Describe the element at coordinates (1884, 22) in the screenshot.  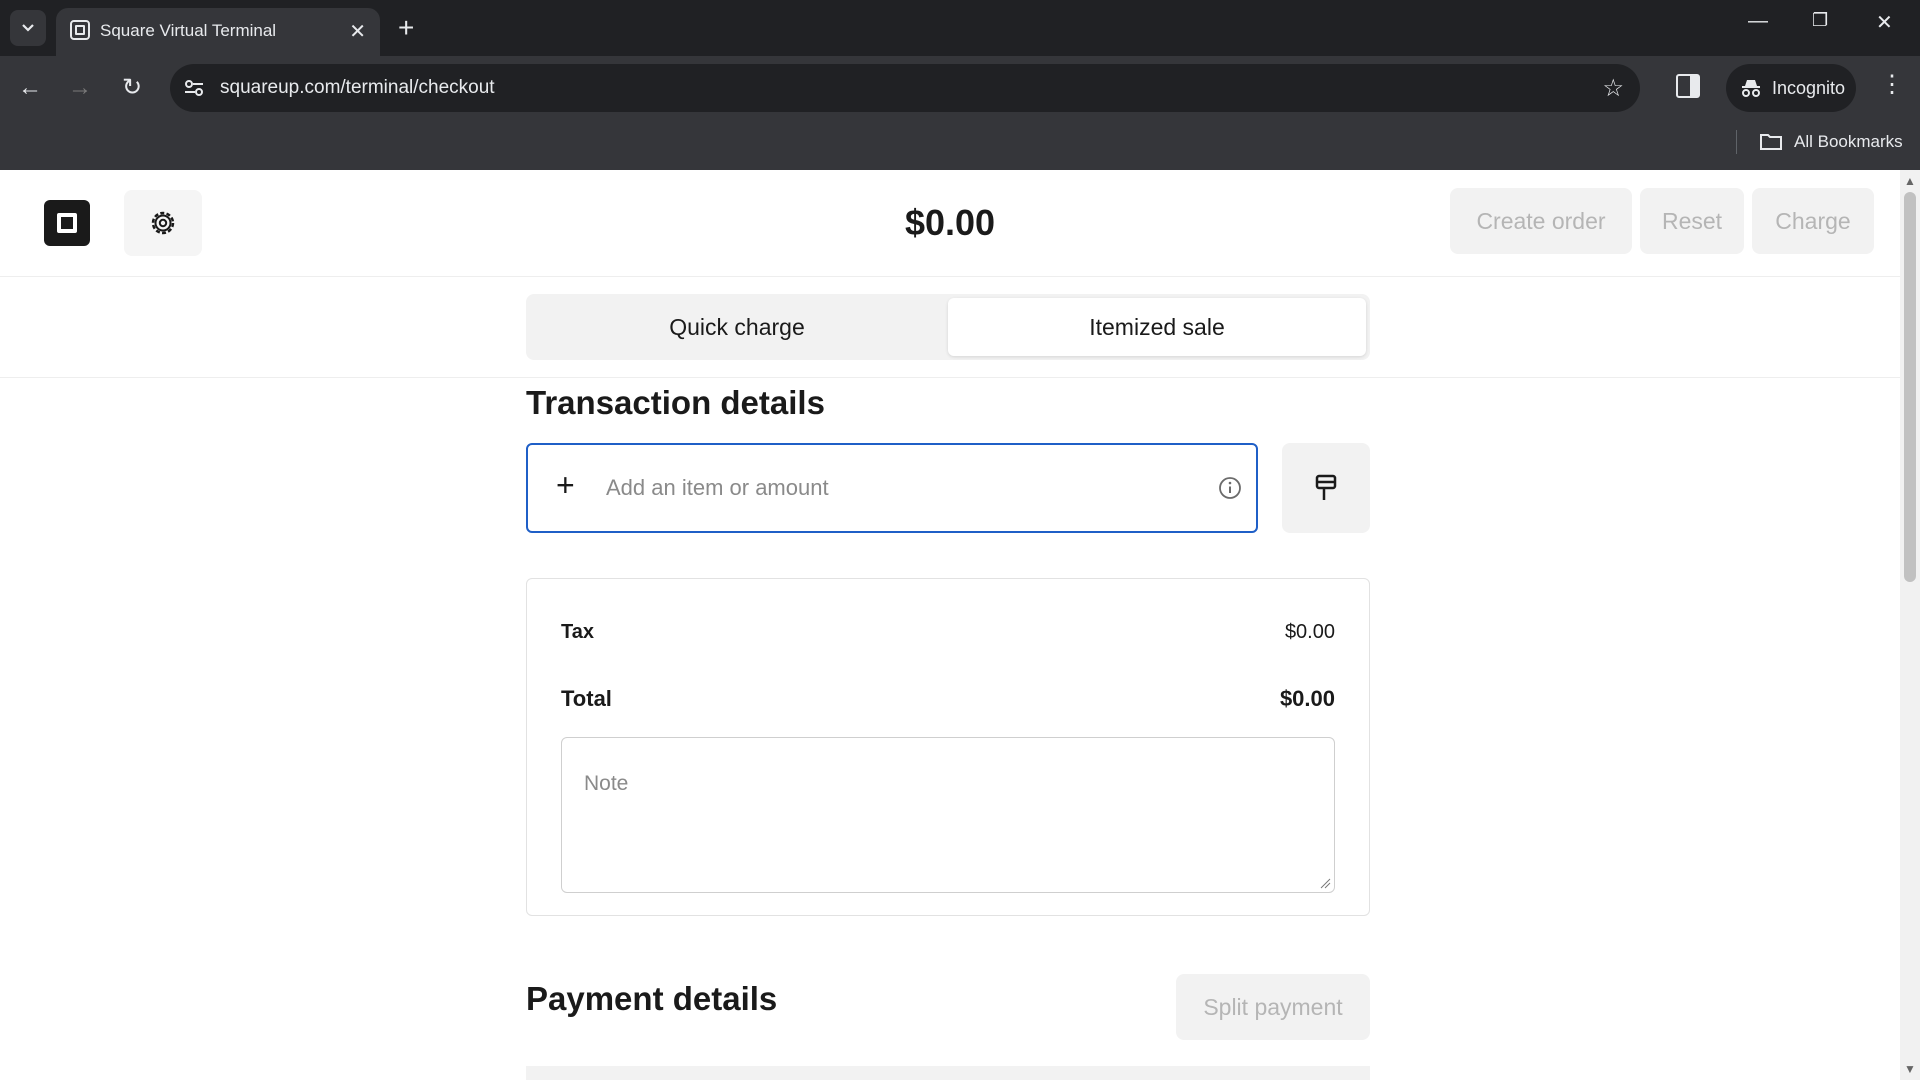
I see `window-close-button: ✕` at that location.